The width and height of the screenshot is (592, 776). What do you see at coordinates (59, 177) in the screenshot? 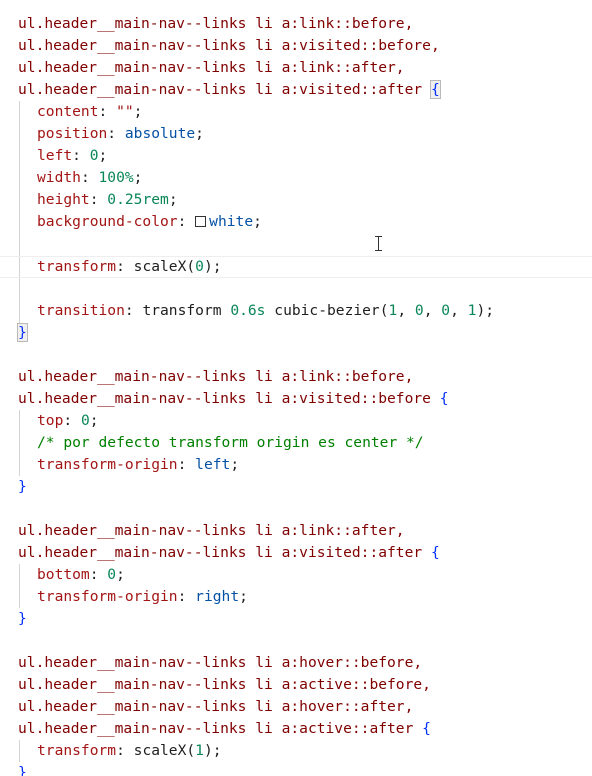
I see `css-property: width` at bounding box center [59, 177].